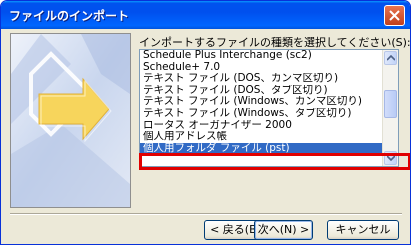  What do you see at coordinates (261, 114) in the screenshot?
I see `list-item: テキスト ファイル (Windows、タブ区切り)` at bounding box center [261, 114].